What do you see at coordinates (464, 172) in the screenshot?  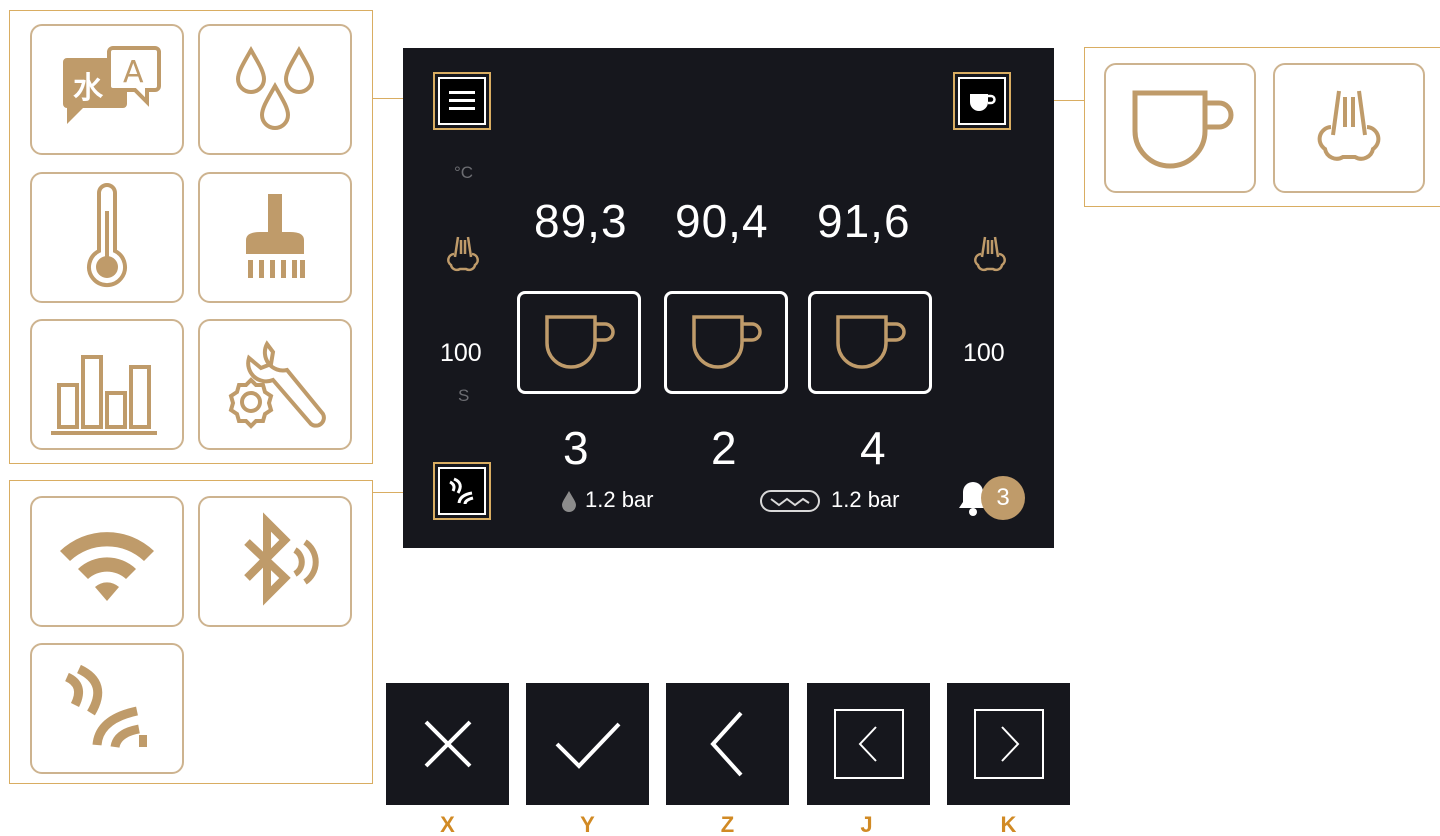 I see `temperature-unit: °C` at bounding box center [464, 172].